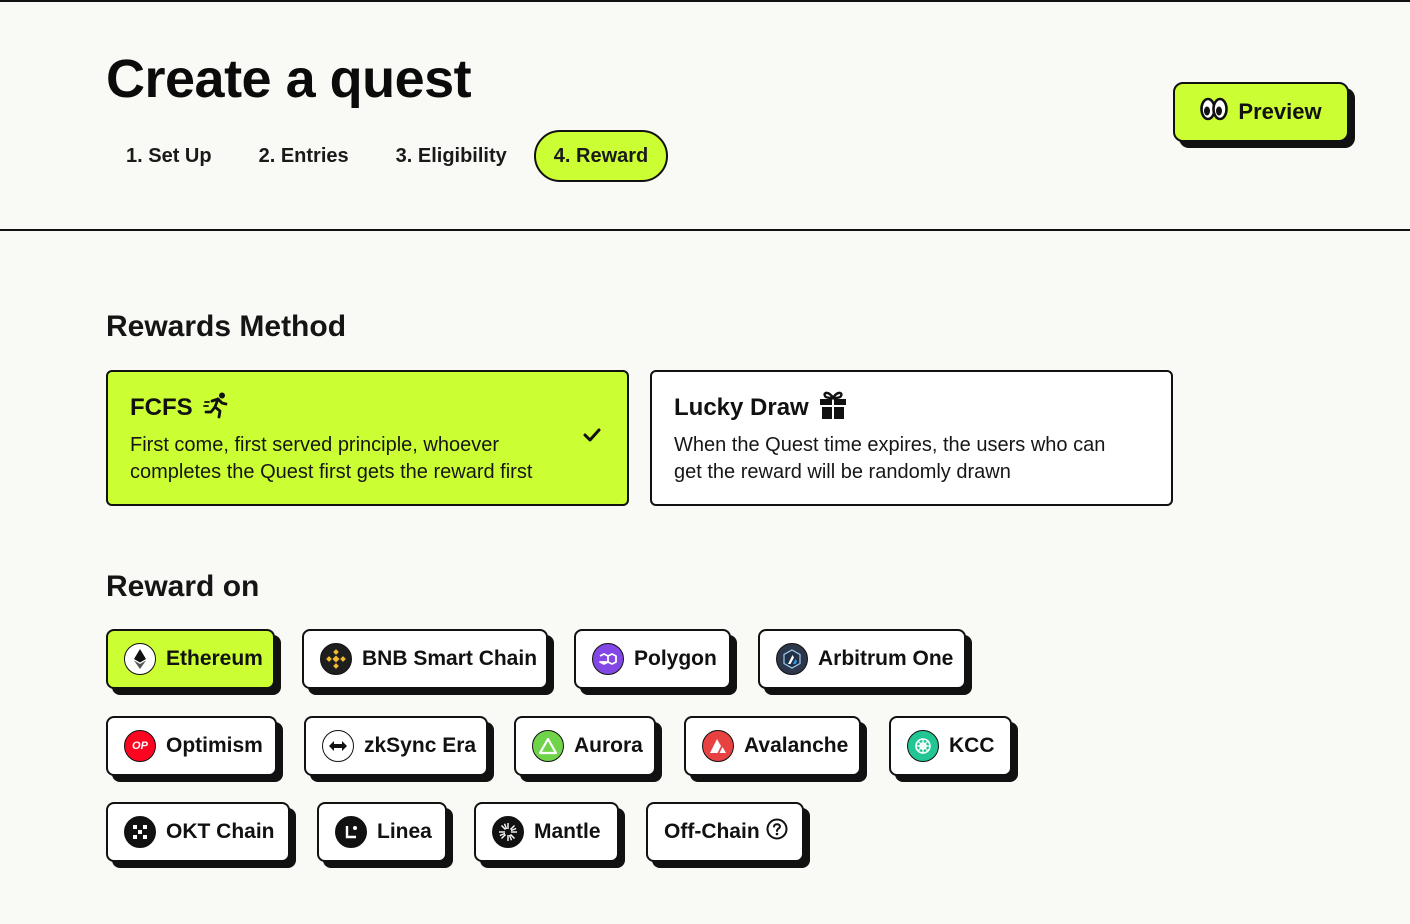 This screenshot has height=924, width=1410. I want to click on chain-button: BNB Smart Chain, so click(425, 659).